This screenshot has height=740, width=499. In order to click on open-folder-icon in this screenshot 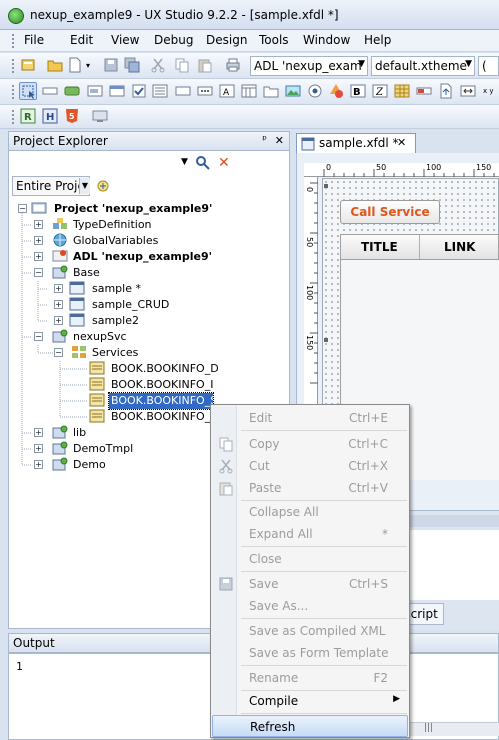, I will do `click(56, 66)`.